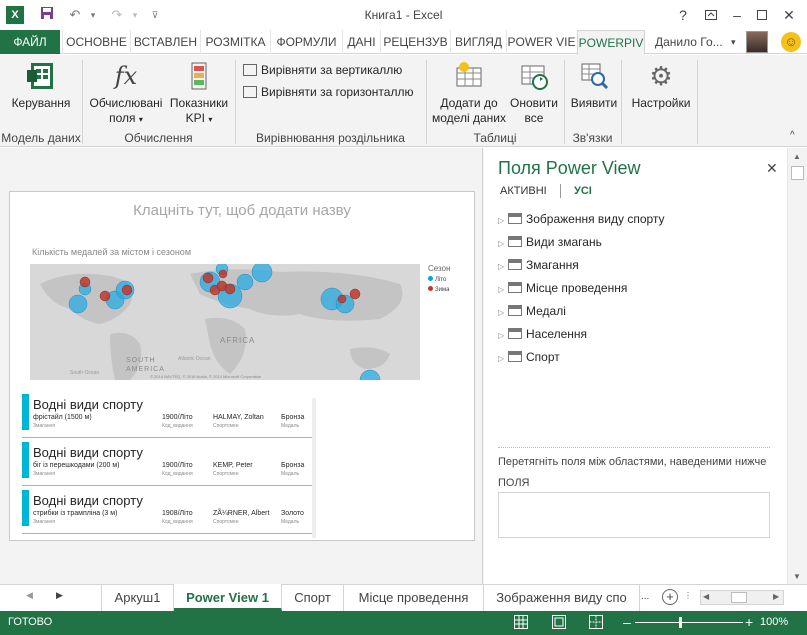 The width and height of the screenshot is (807, 635). I want to click on add-to-model-label-2: моделі даних, so click(469, 118).